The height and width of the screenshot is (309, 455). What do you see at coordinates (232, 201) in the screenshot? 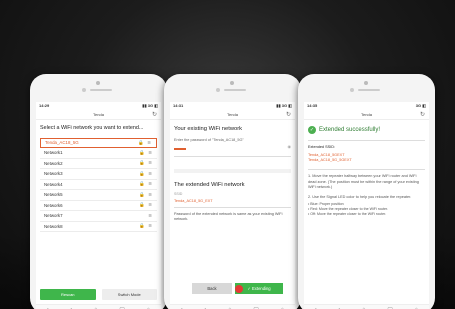
I see `ssid-value: Tenda_AC18_5G_EXT` at bounding box center [232, 201].